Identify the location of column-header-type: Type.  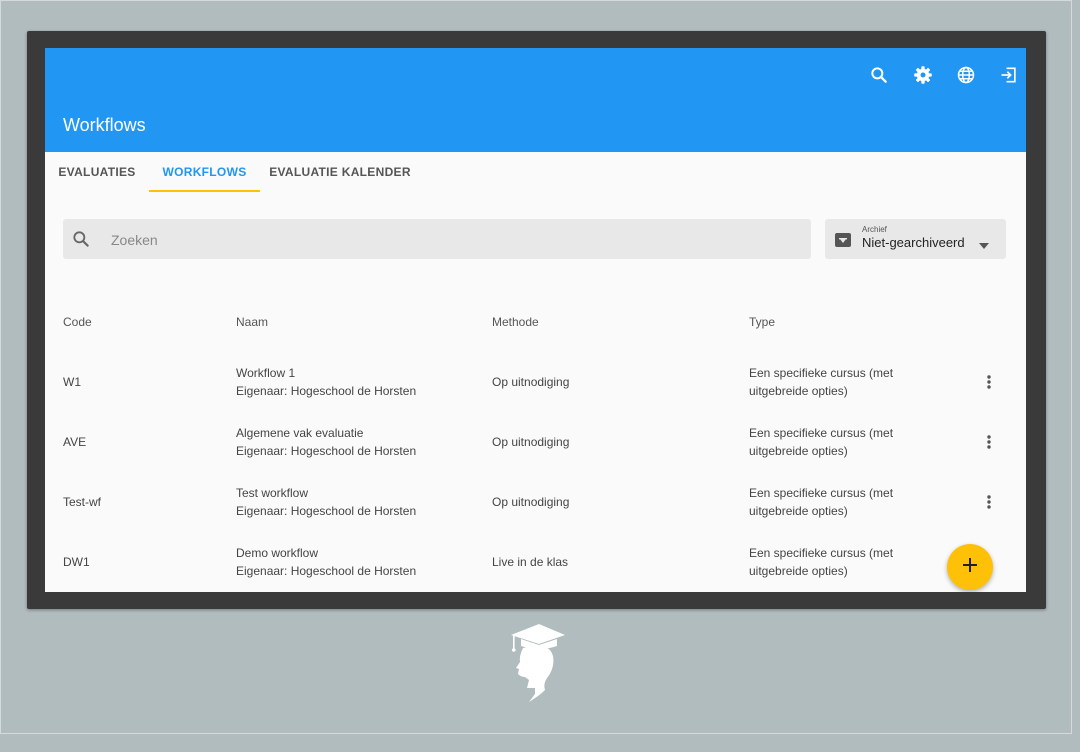
(762, 322).